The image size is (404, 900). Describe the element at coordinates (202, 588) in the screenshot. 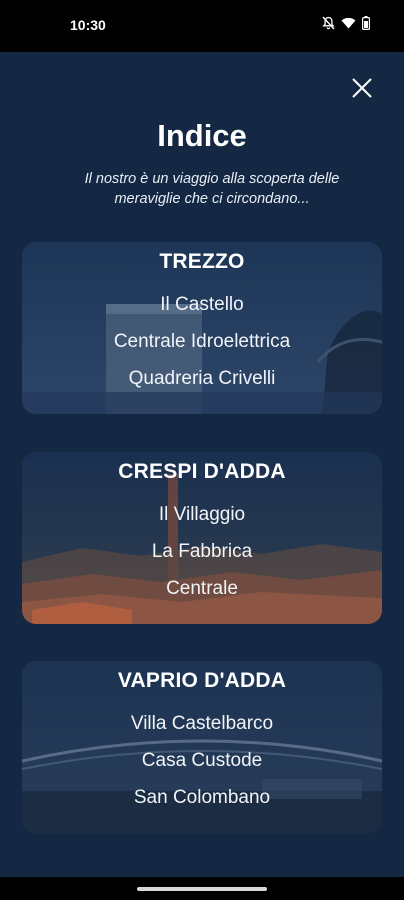

I see `link-centrale: Centrale` at that location.